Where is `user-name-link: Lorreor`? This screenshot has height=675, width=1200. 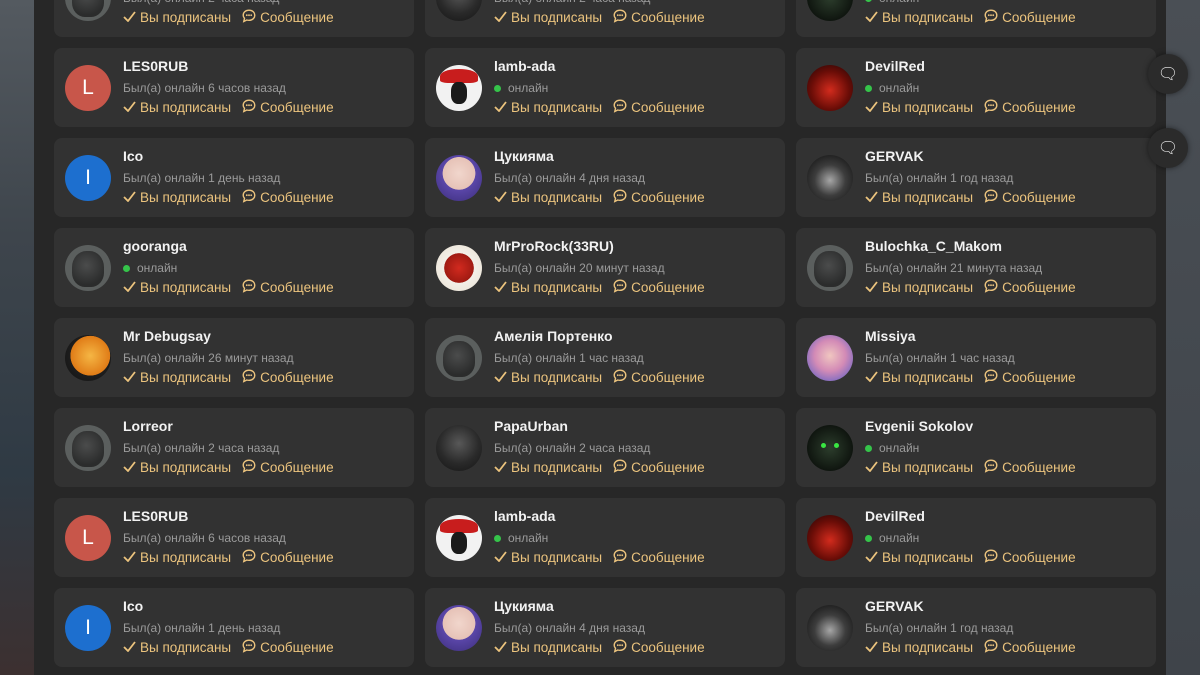
user-name-link: Lorreor is located at coordinates (148, 426).